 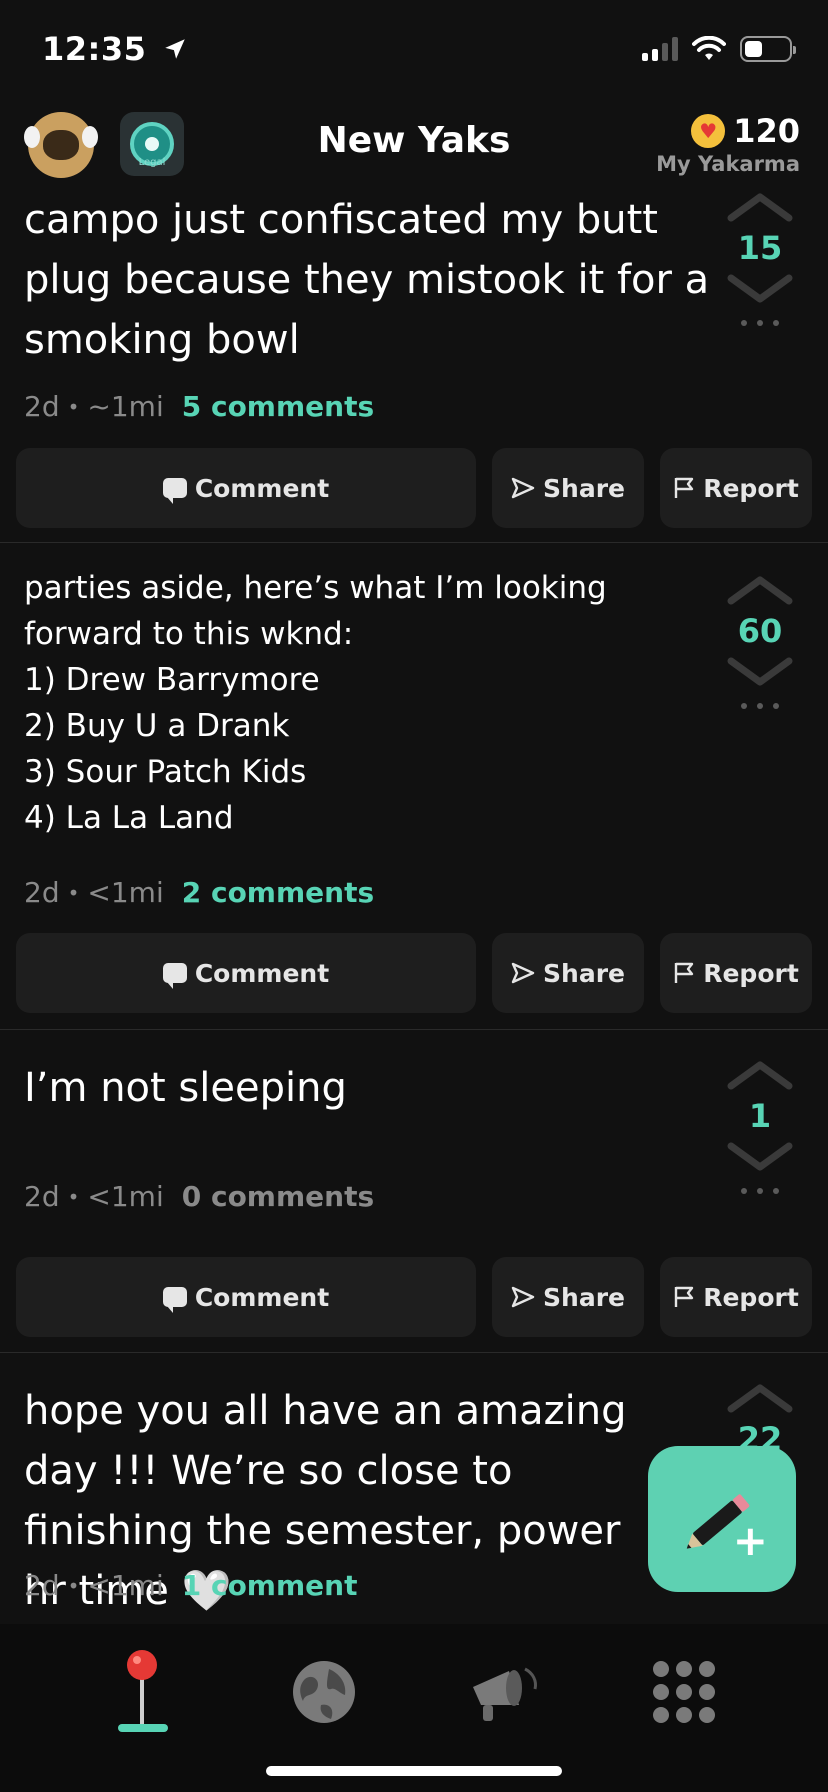 I want to click on battery-icon, so click(x=768, y=49).